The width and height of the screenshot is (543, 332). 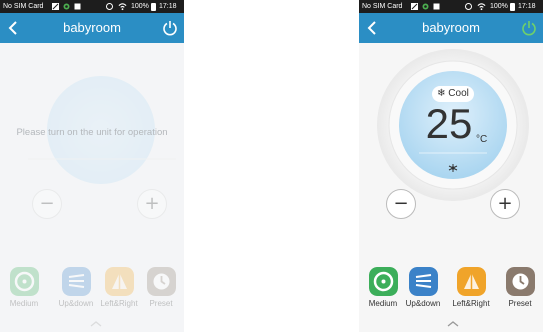 What do you see at coordinates (520, 303) in the screenshot?
I see `preset-label: Preset` at bounding box center [520, 303].